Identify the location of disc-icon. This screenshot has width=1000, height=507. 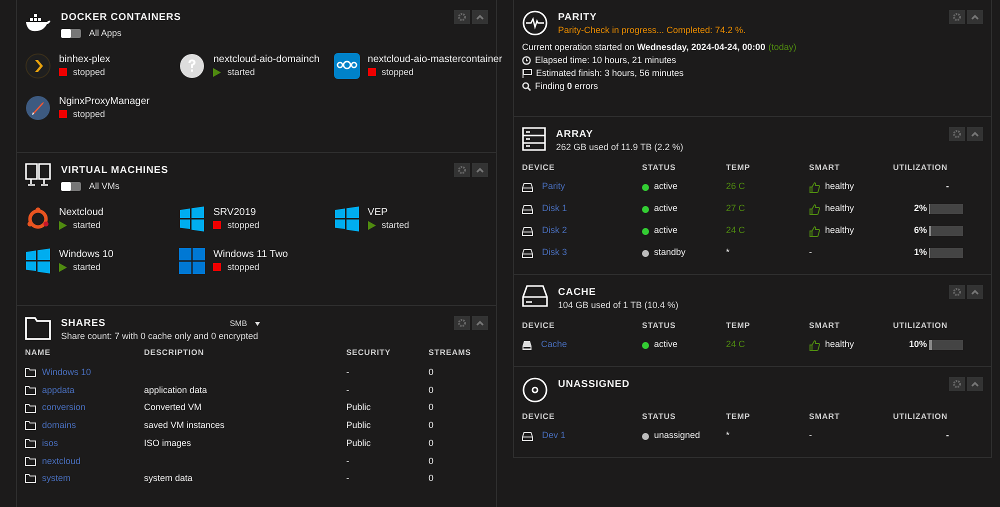
(535, 390).